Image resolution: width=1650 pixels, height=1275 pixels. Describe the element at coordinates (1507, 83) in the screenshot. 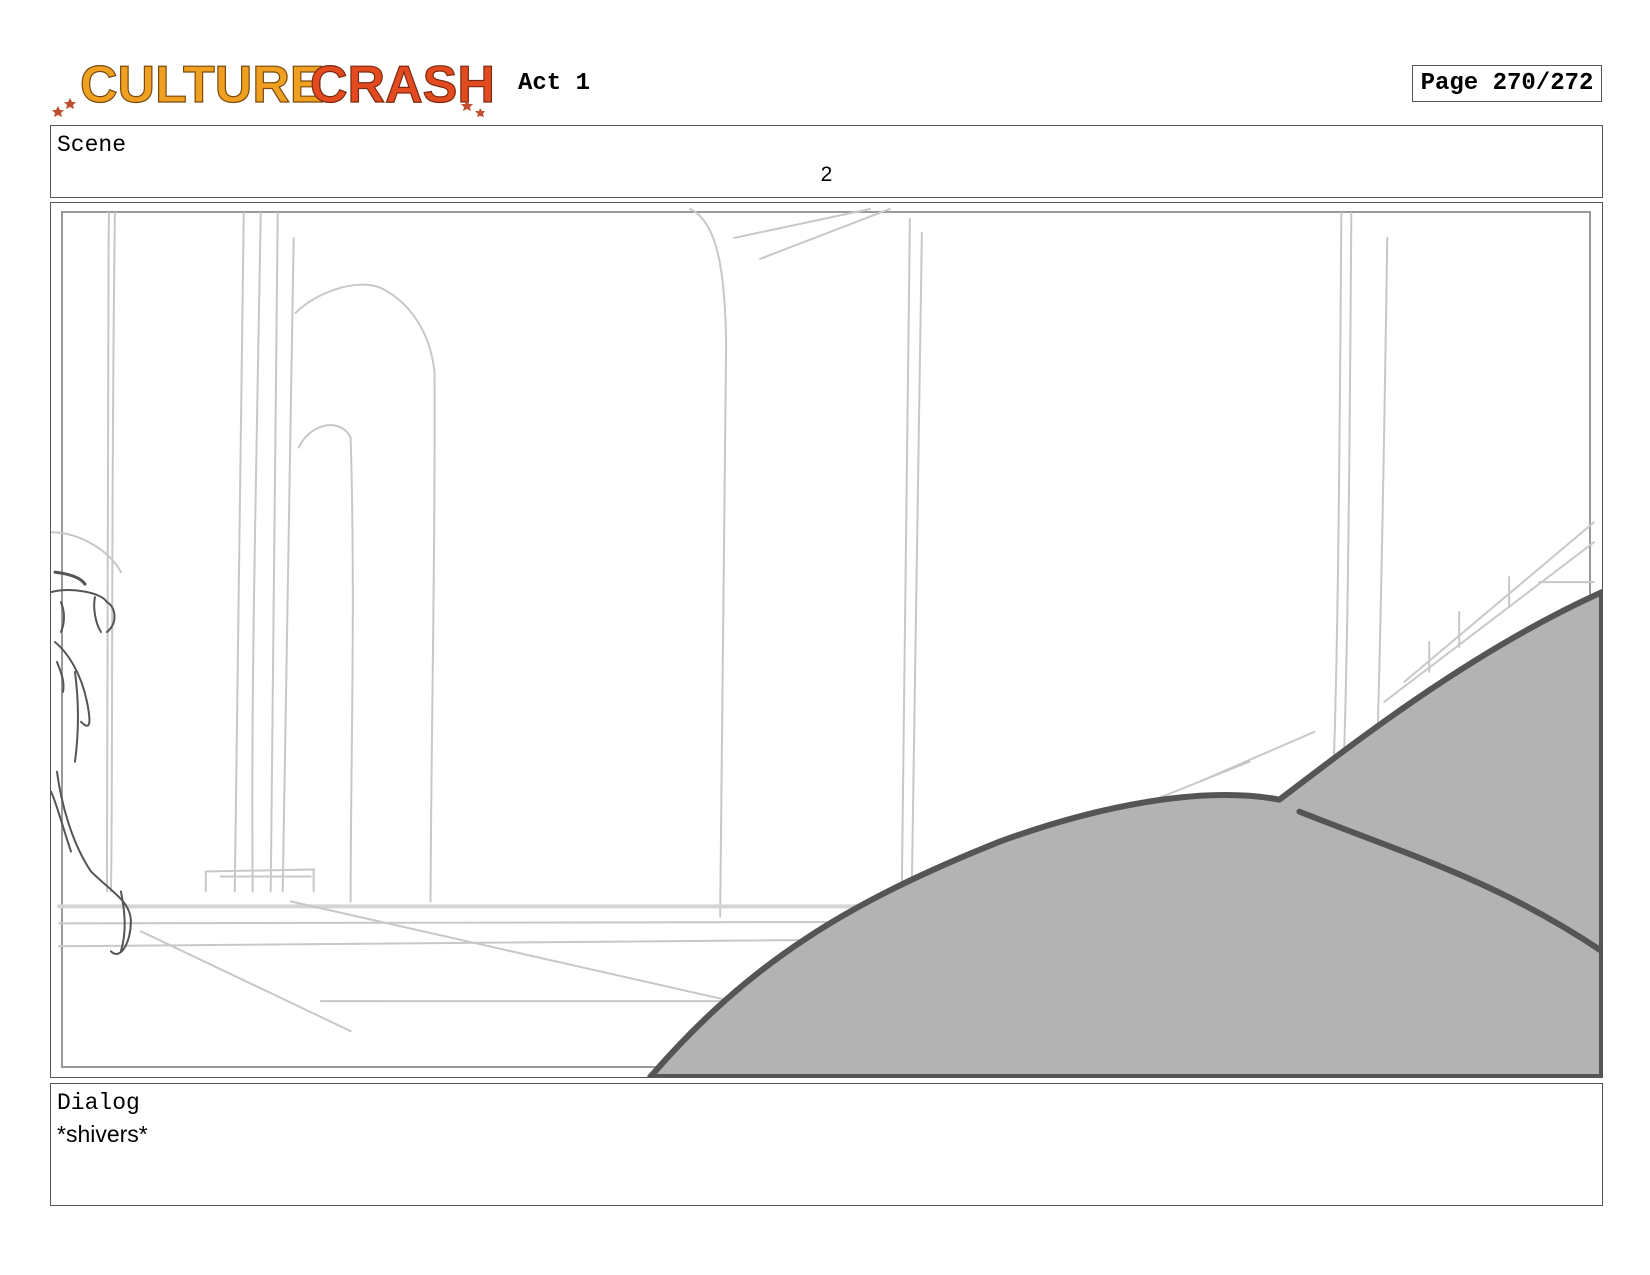

I see `page-indicator: Page 270/272` at that location.